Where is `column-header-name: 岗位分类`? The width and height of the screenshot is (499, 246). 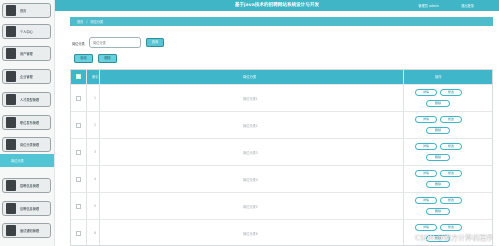 column-header-name: 岗位分类 is located at coordinates (250, 77).